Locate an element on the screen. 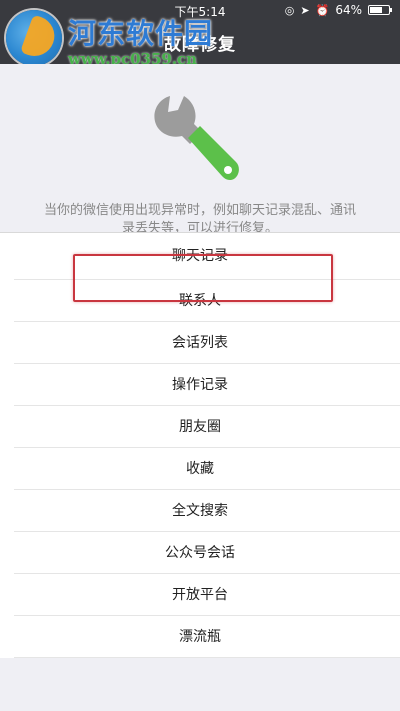  orientation-lock-icon: ◎ is located at coordinates (289, 10).